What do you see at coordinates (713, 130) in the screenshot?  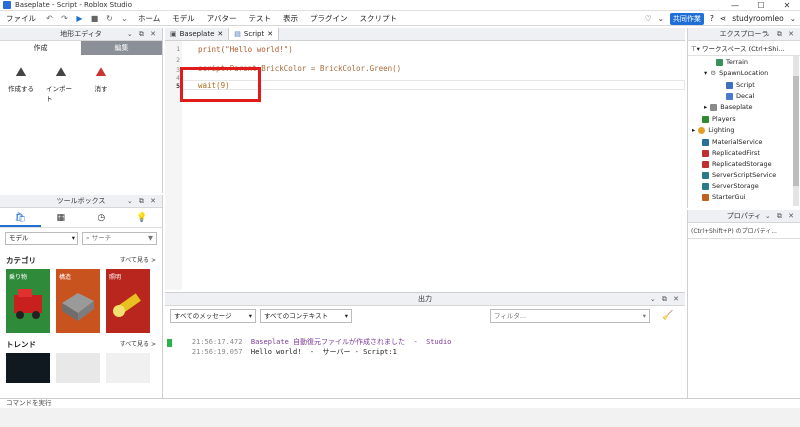 I see `tree-item-lighting: ▸ Lighting` at bounding box center [713, 130].